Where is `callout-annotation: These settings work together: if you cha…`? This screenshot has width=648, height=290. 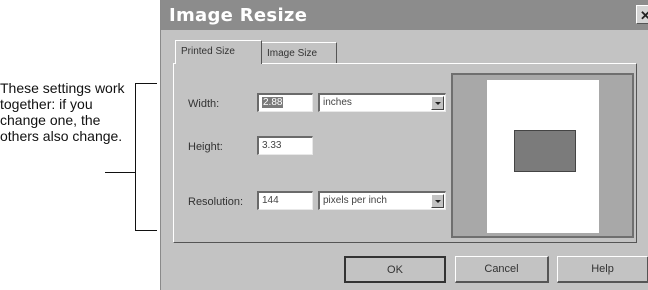
callout-annotation: These settings work together: if you cha… is located at coordinates (62, 112).